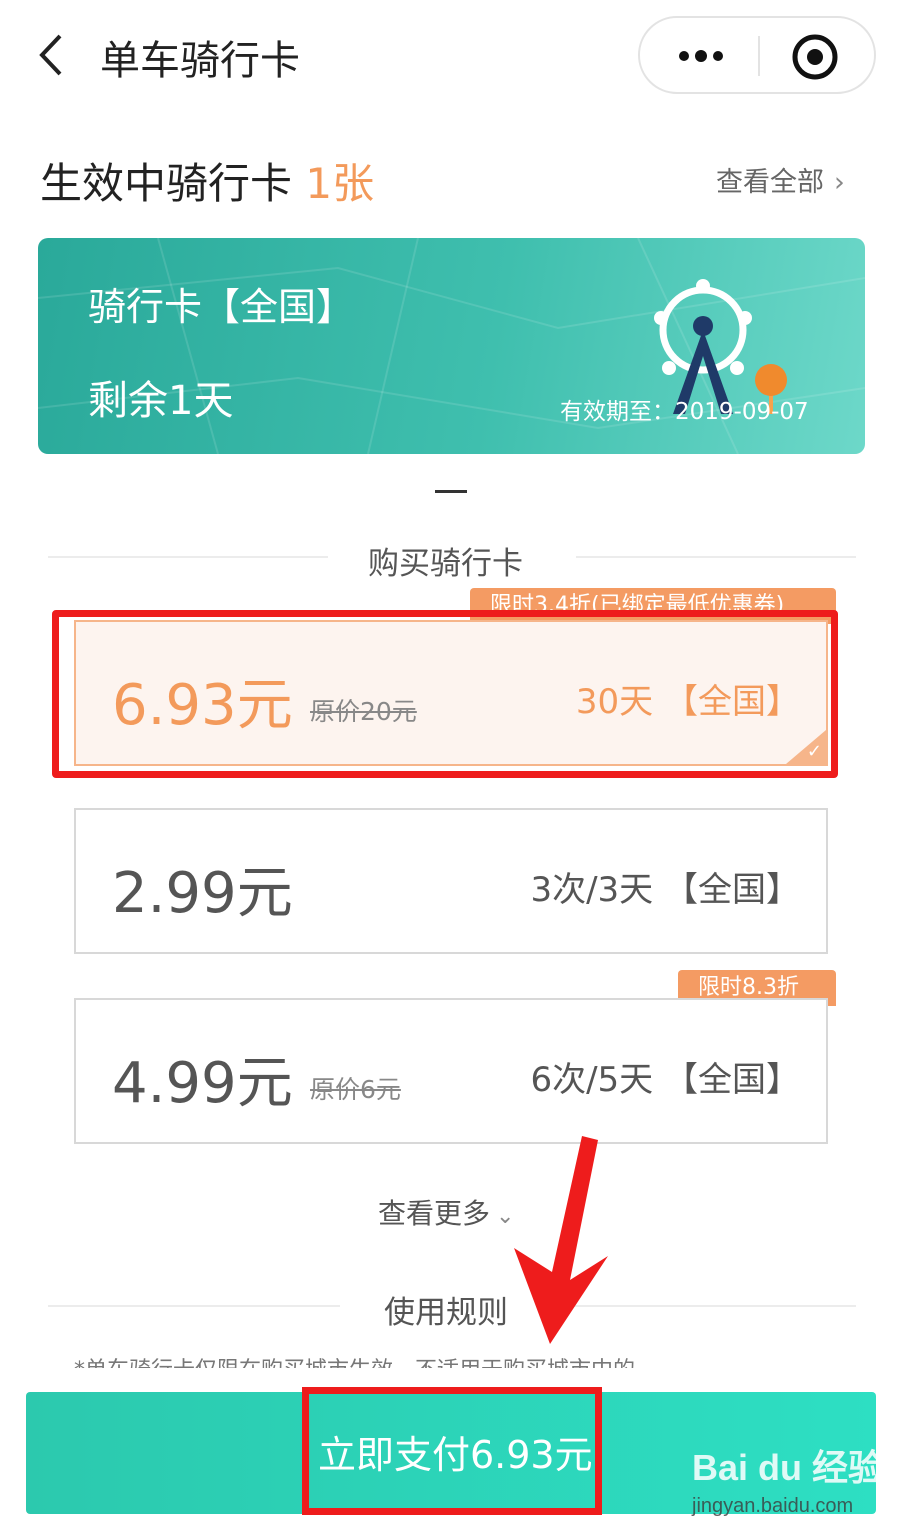 Image resolution: width=900 pixels, height=1536 pixels. What do you see at coordinates (665, 890) in the screenshot?
I see `option-desc: 3次/3天 【全国】` at bounding box center [665, 890].